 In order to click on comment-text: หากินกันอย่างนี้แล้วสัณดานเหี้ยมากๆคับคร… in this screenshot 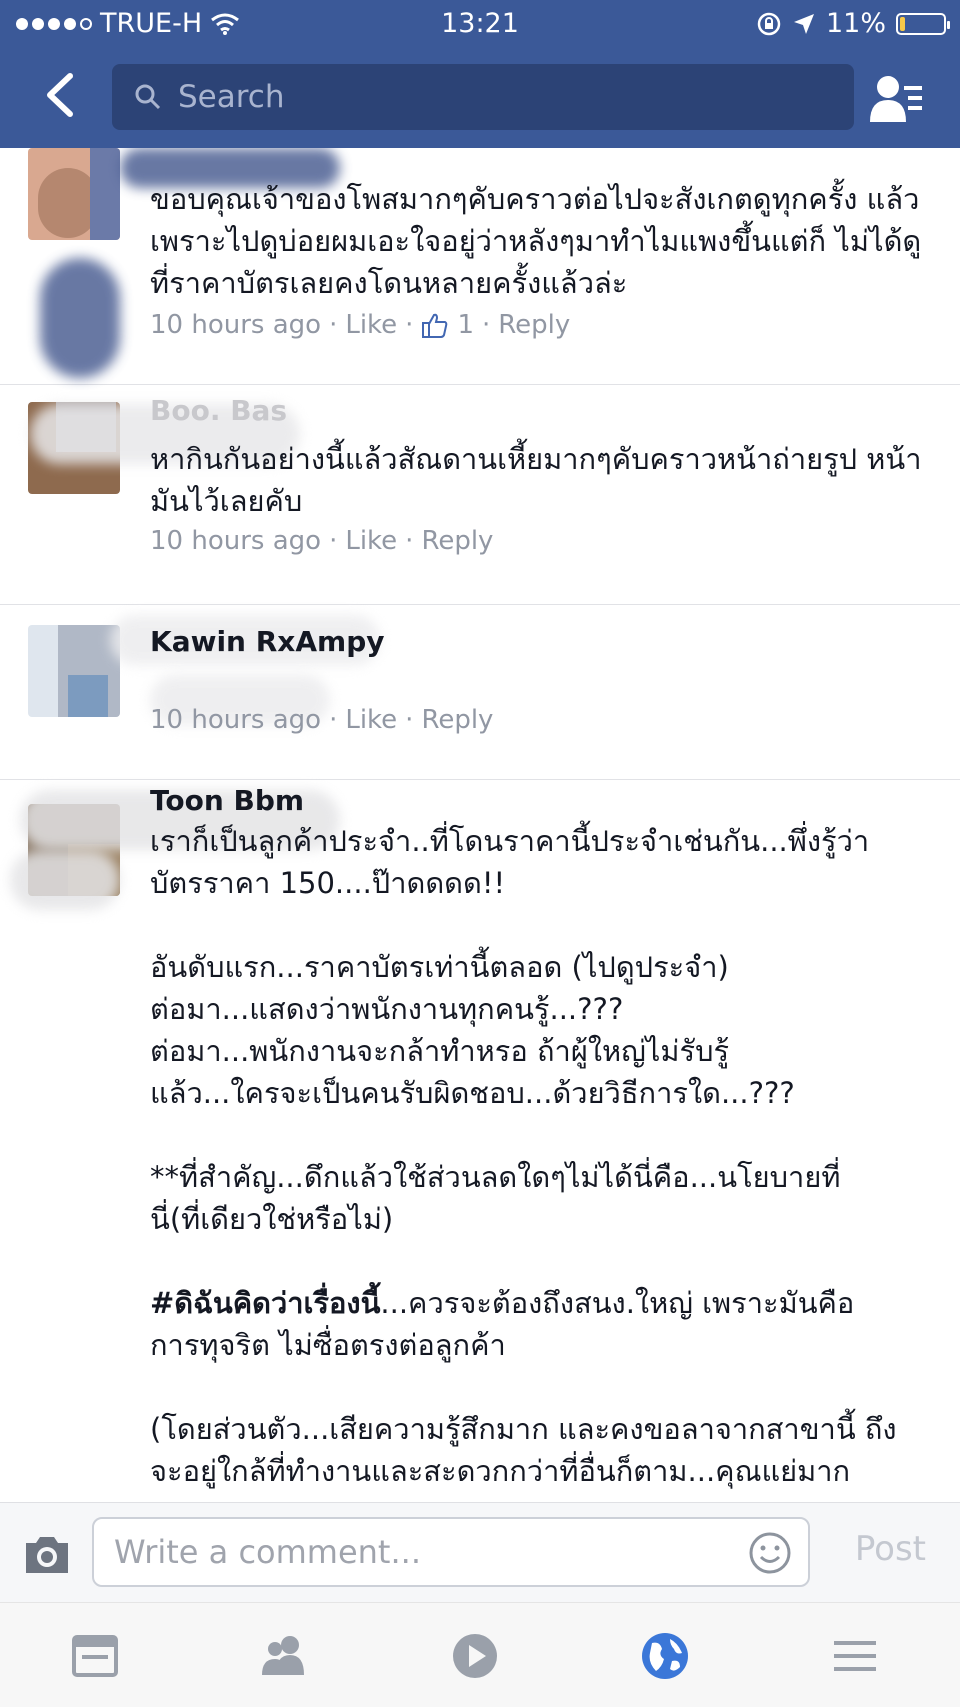, I will do `click(536, 480)`.